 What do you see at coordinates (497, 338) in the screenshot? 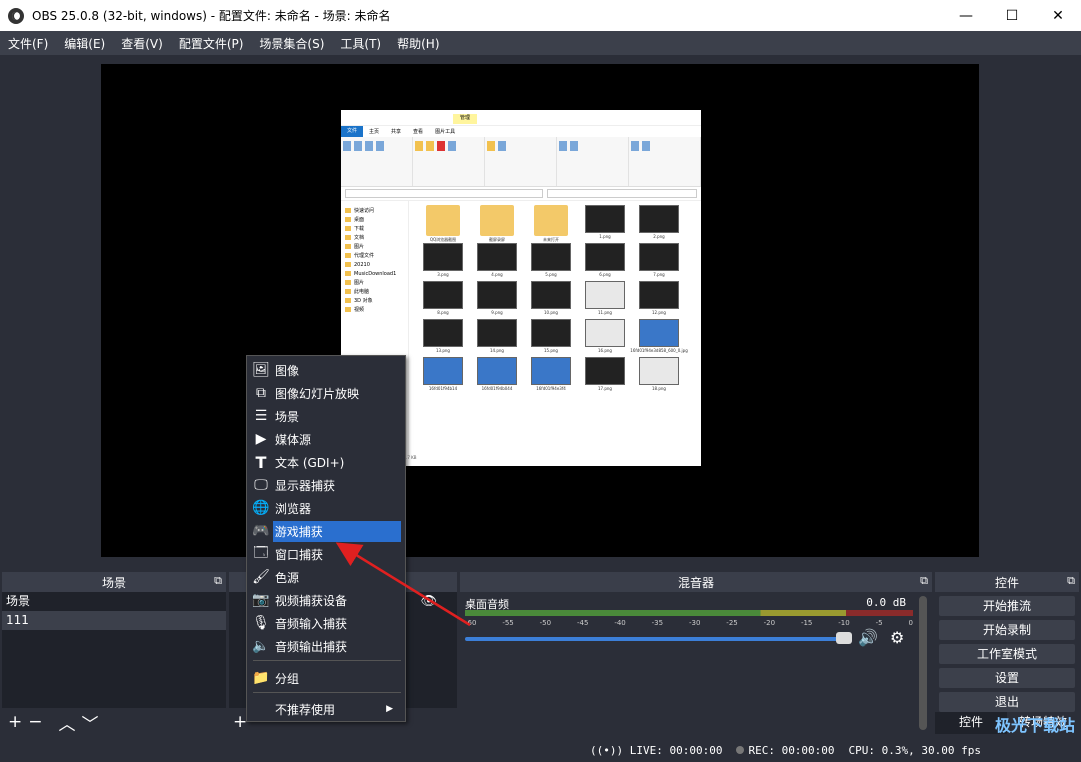
I see `file-thumbnail: 14.png` at bounding box center [497, 338].